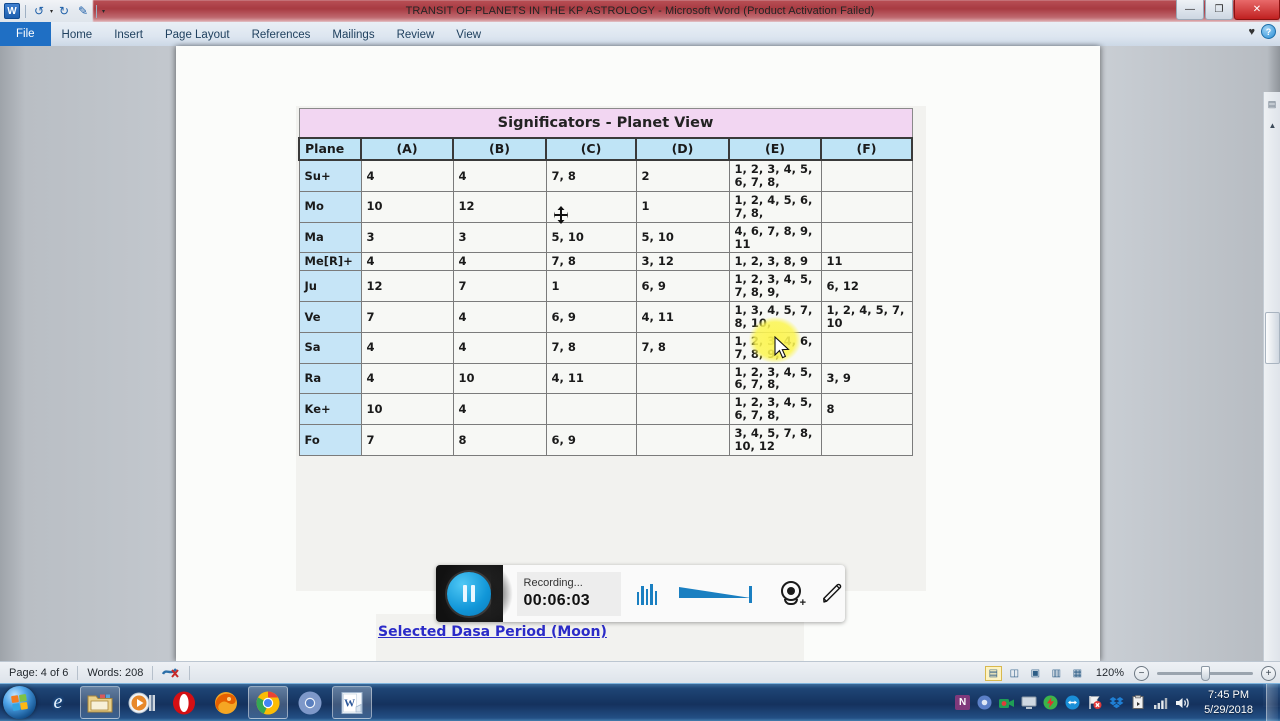 The width and height of the screenshot is (1280, 721). What do you see at coordinates (310, 702) in the screenshot?
I see `taskbar-chromium` at bounding box center [310, 702].